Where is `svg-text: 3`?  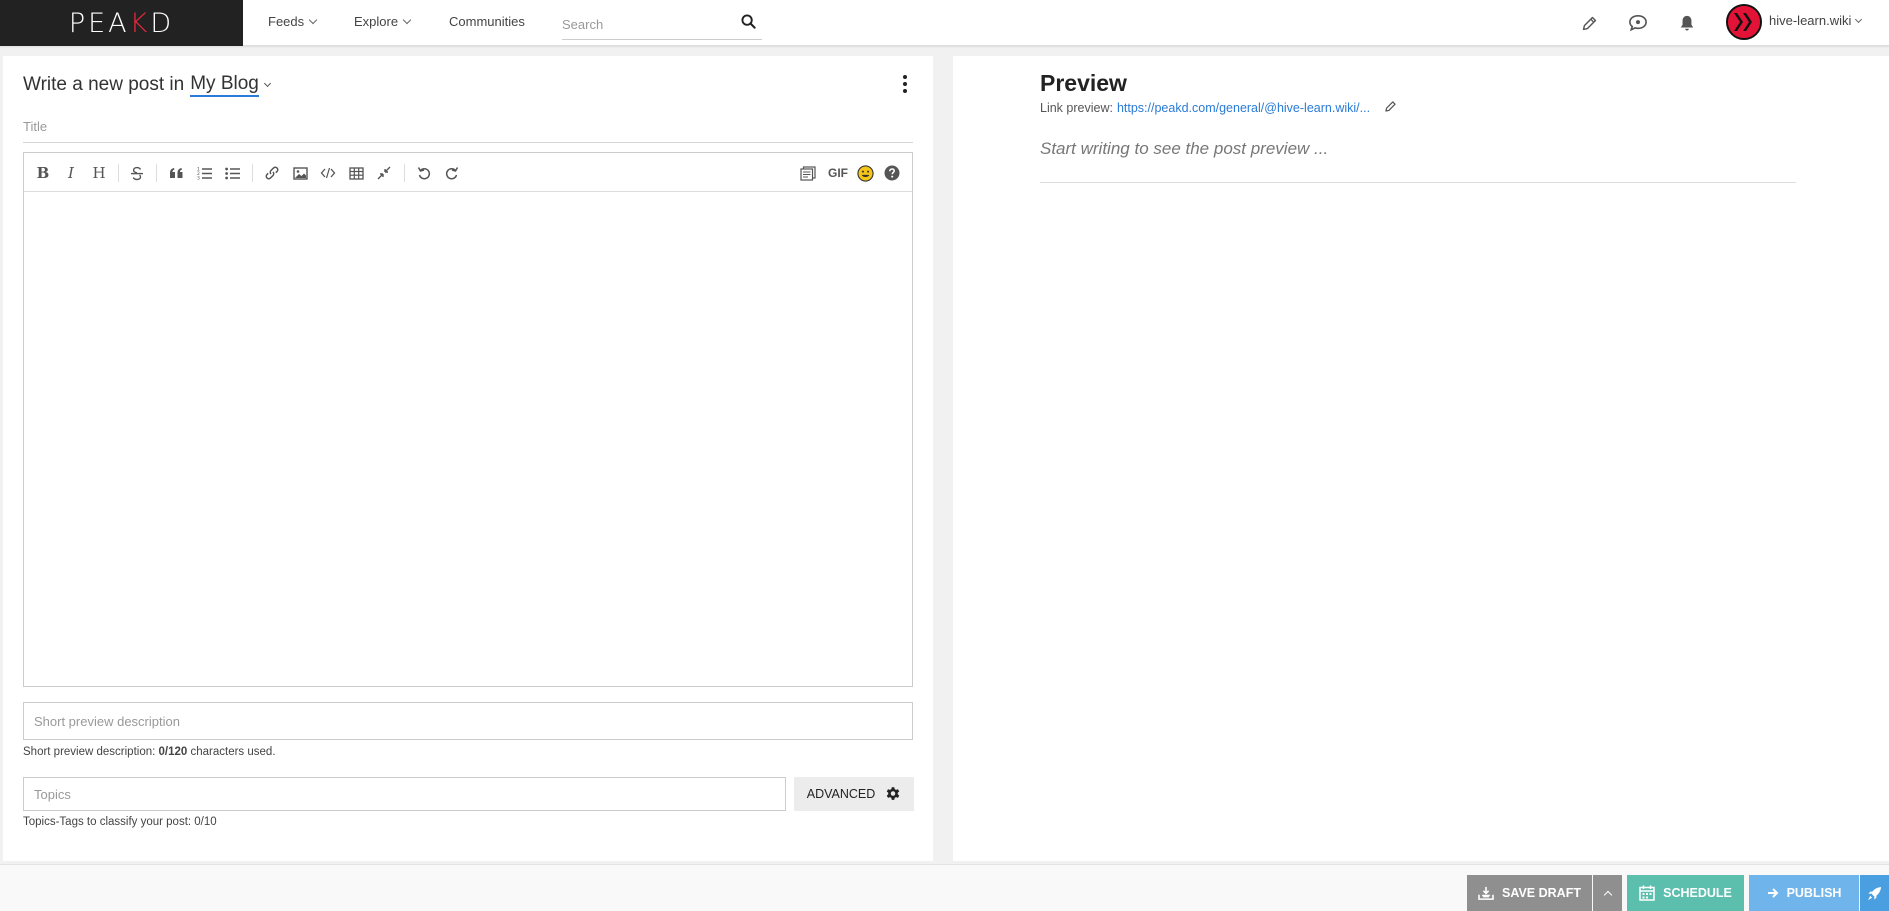
svg-text: 3 is located at coordinates (198, 178).